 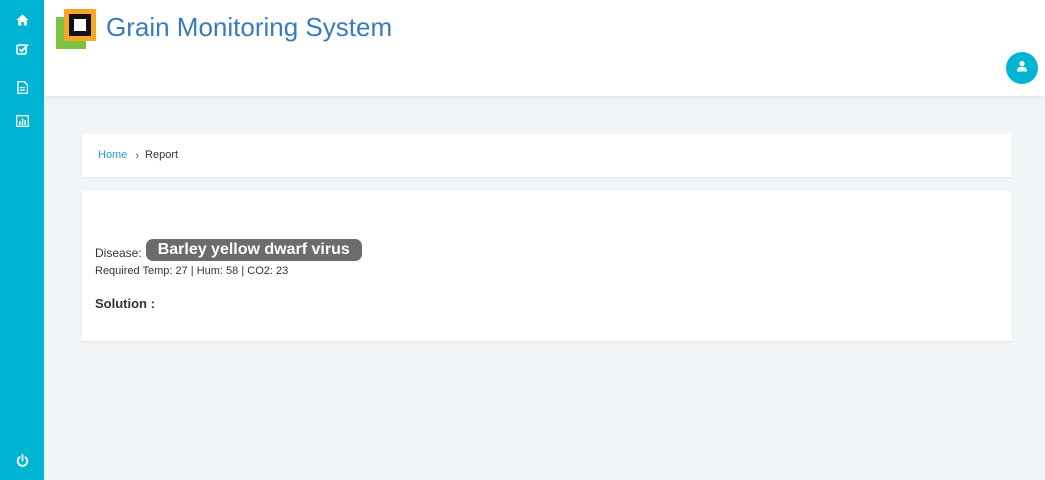 I want to click on breadcrumb: Home › Report, so click(x=138, y=155).